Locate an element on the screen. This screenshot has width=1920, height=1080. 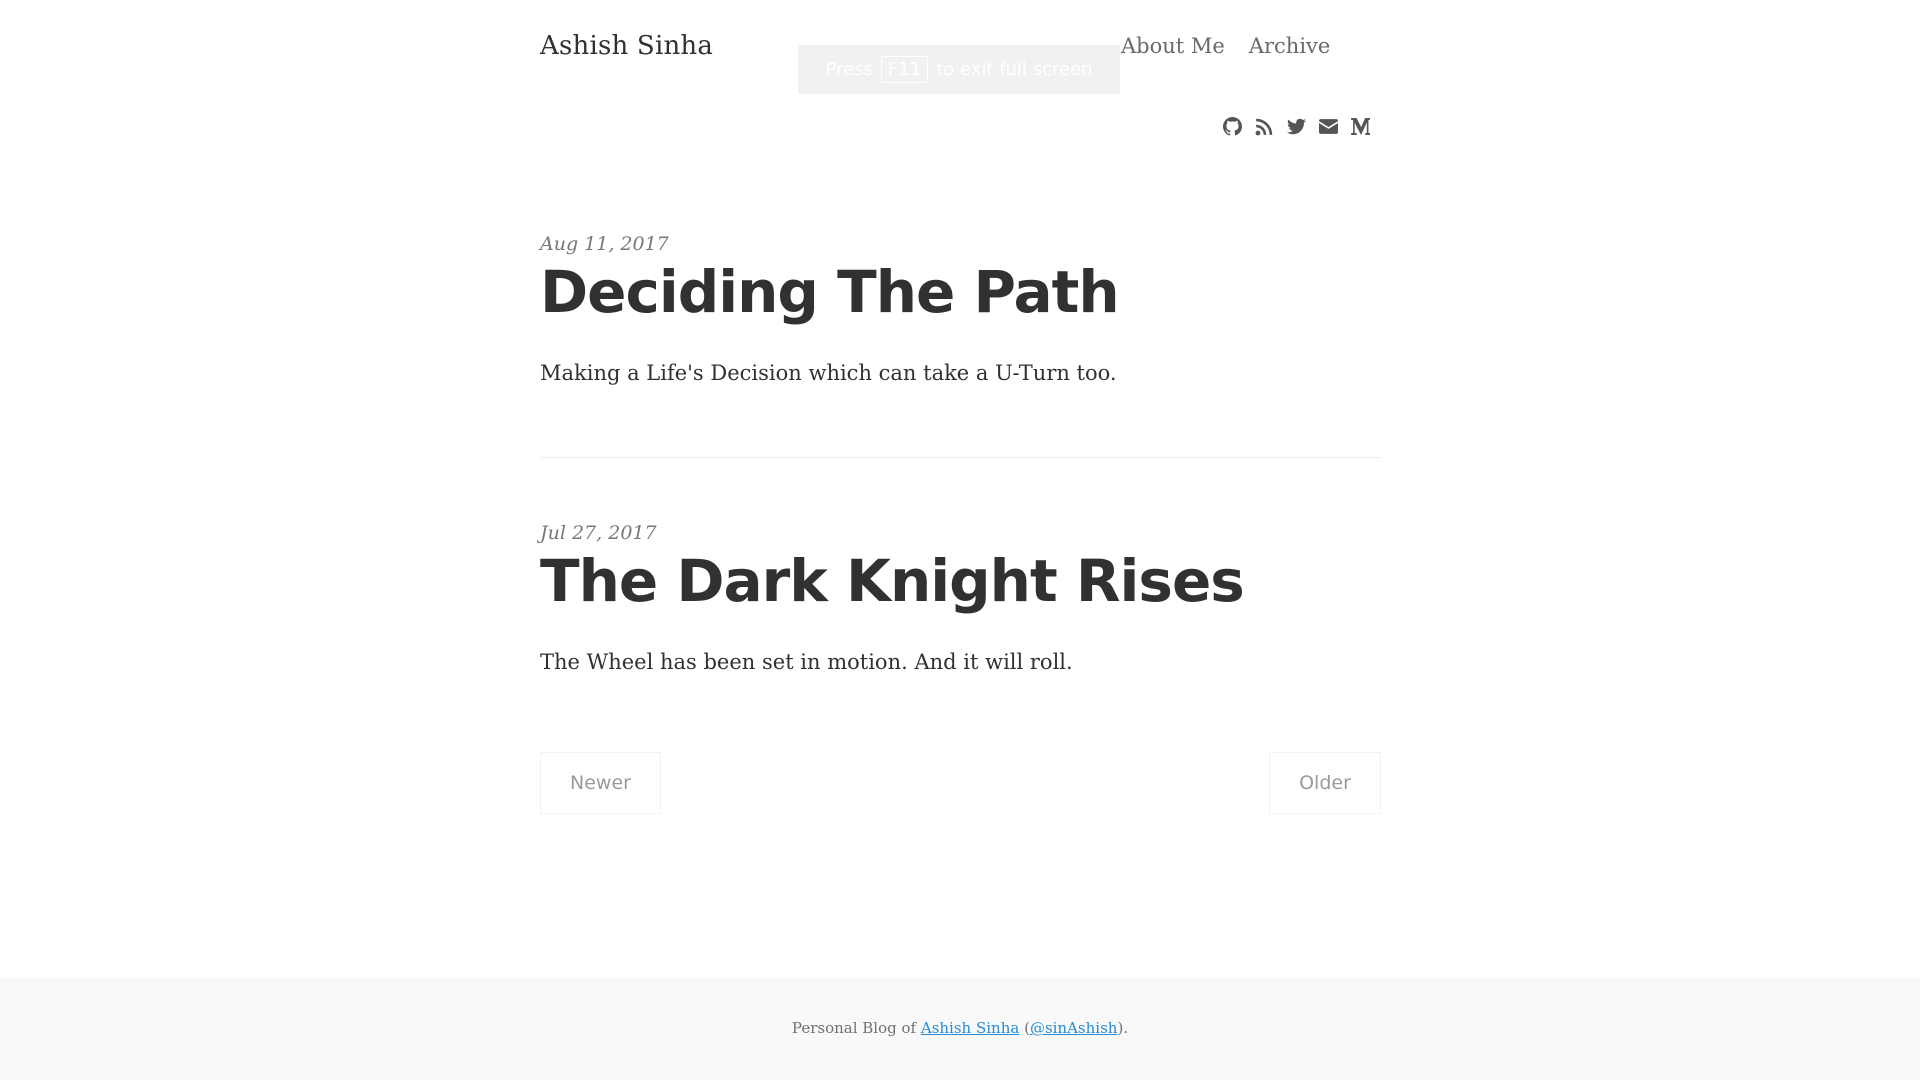
envelope-icon is located at coordinates (1328, 126).